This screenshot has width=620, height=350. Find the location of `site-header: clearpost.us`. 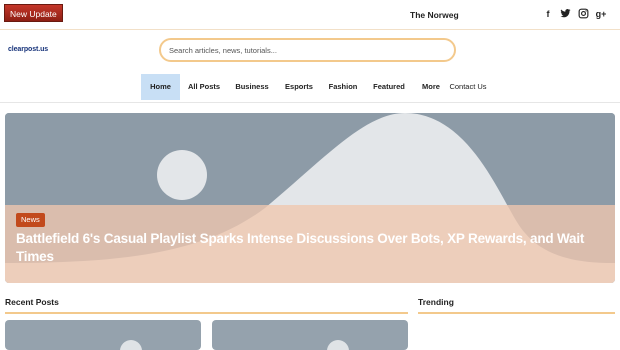

site-header: clearpost.us is located at coordinates (310, 50).